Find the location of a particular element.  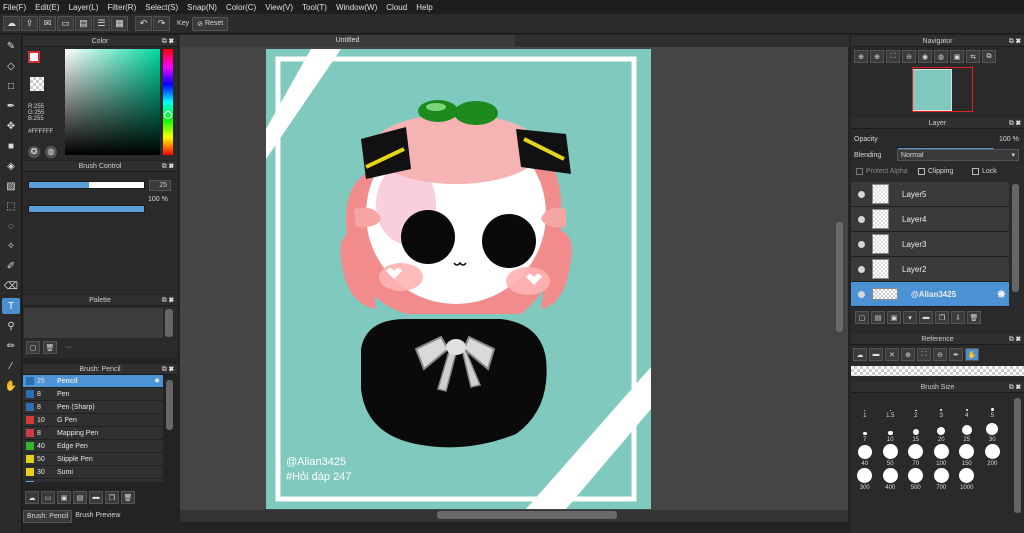

menu-select: Select(S) is located at coordinates (161, 7).